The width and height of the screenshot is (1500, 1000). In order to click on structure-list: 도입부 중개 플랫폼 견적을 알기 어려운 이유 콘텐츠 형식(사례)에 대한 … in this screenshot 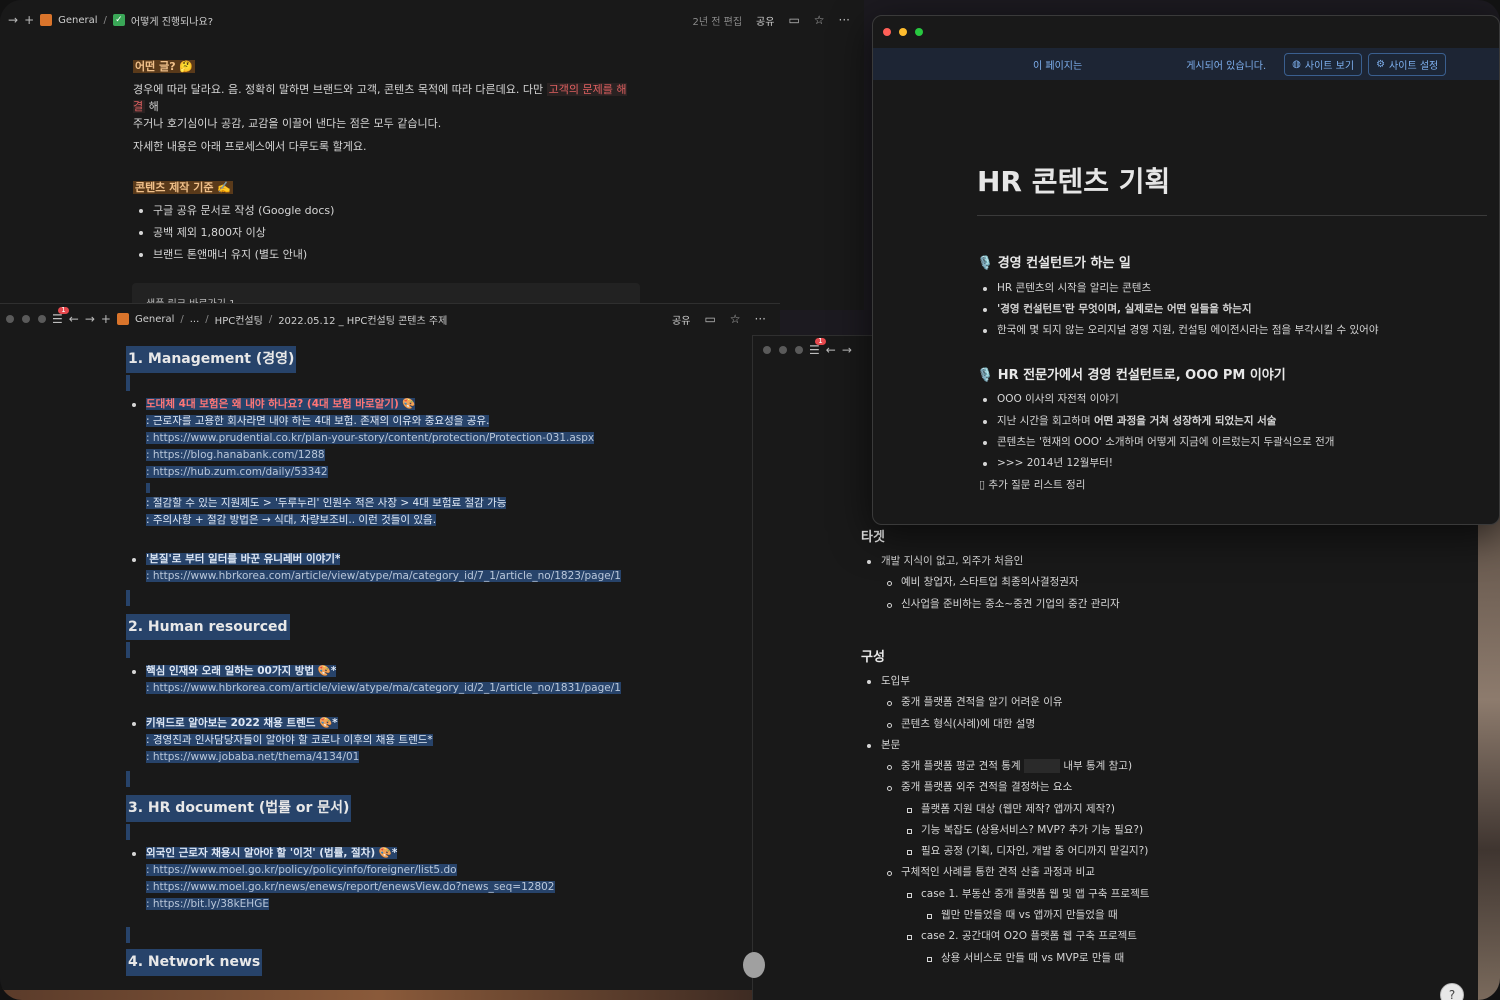, I will do `click(1161, 819)`.